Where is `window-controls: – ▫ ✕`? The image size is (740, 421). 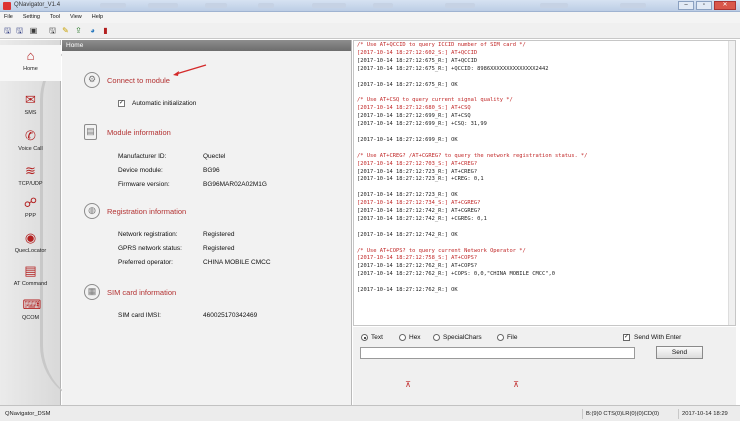 window-controls: – ▫ ✕ is located at coordinates (707, 5).